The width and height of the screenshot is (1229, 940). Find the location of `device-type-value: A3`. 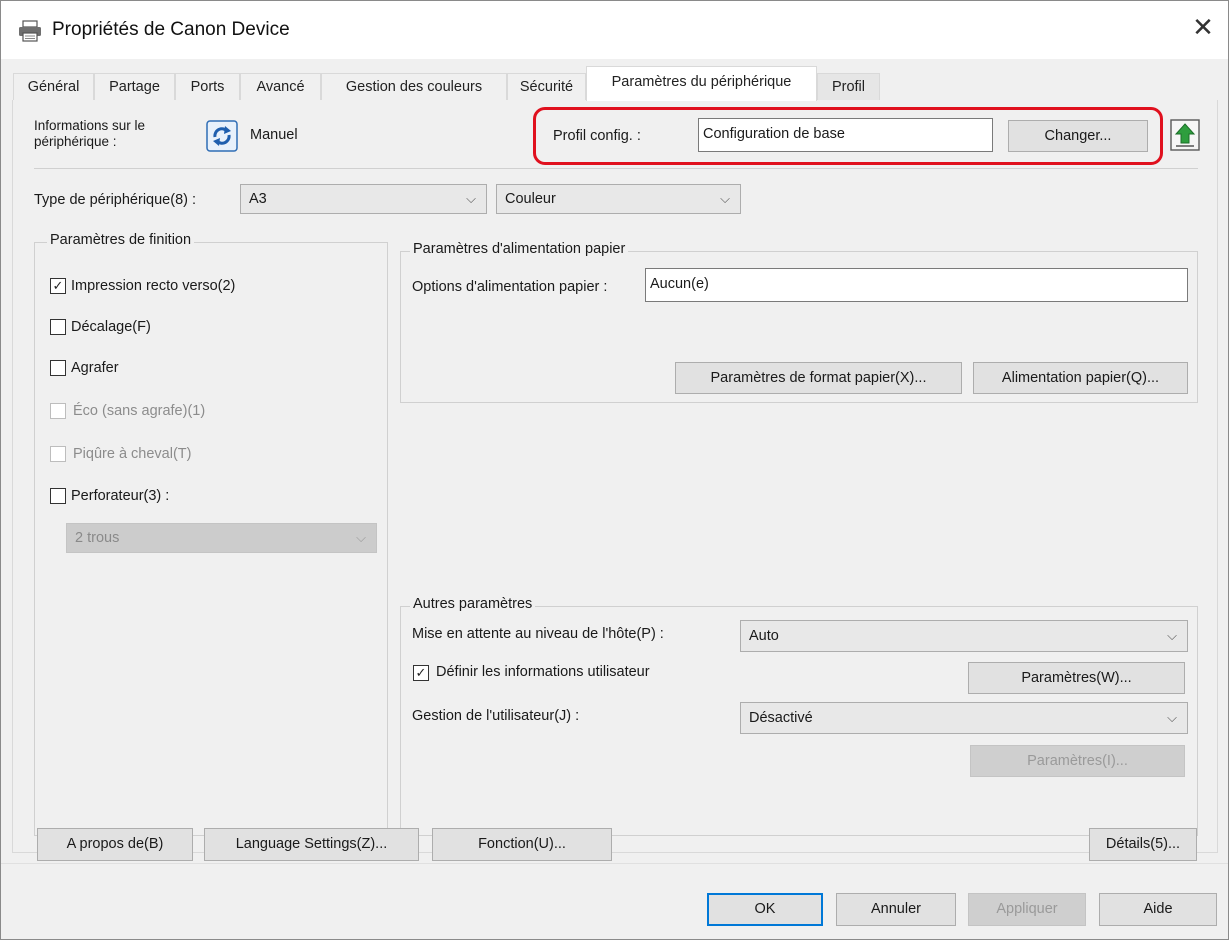

device-type-value: A3 is located at coordinates (258, 199).